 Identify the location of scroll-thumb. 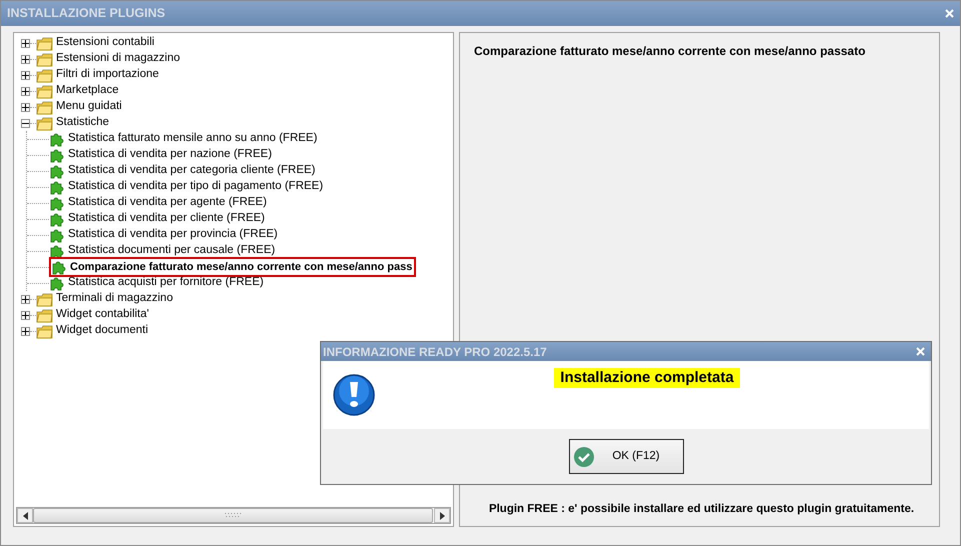
(233, 515).